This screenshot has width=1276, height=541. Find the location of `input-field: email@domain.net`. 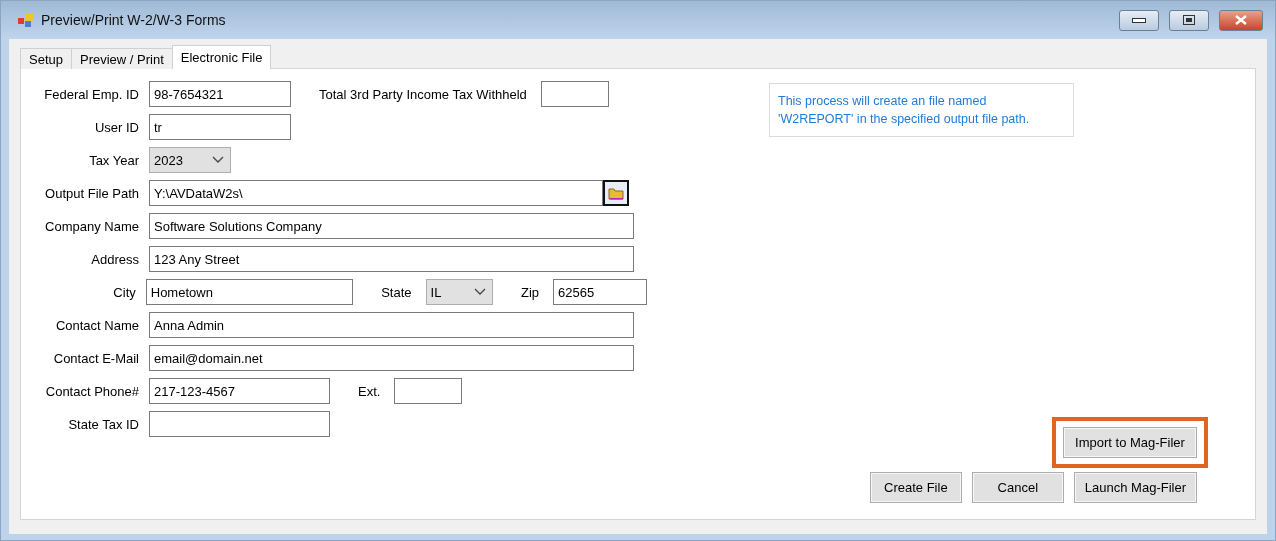

input-field: email@domain.net is located at coordinates (391, 358).